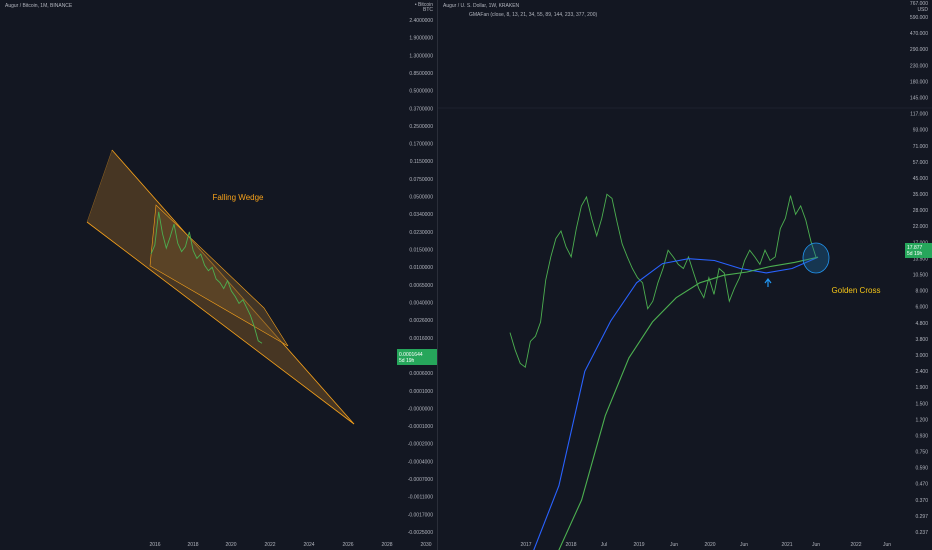  What do you see at coordinates (921, 227) in the screenshot?
I see `price-tick-label: 22.000` at bounding box center [921, 227].